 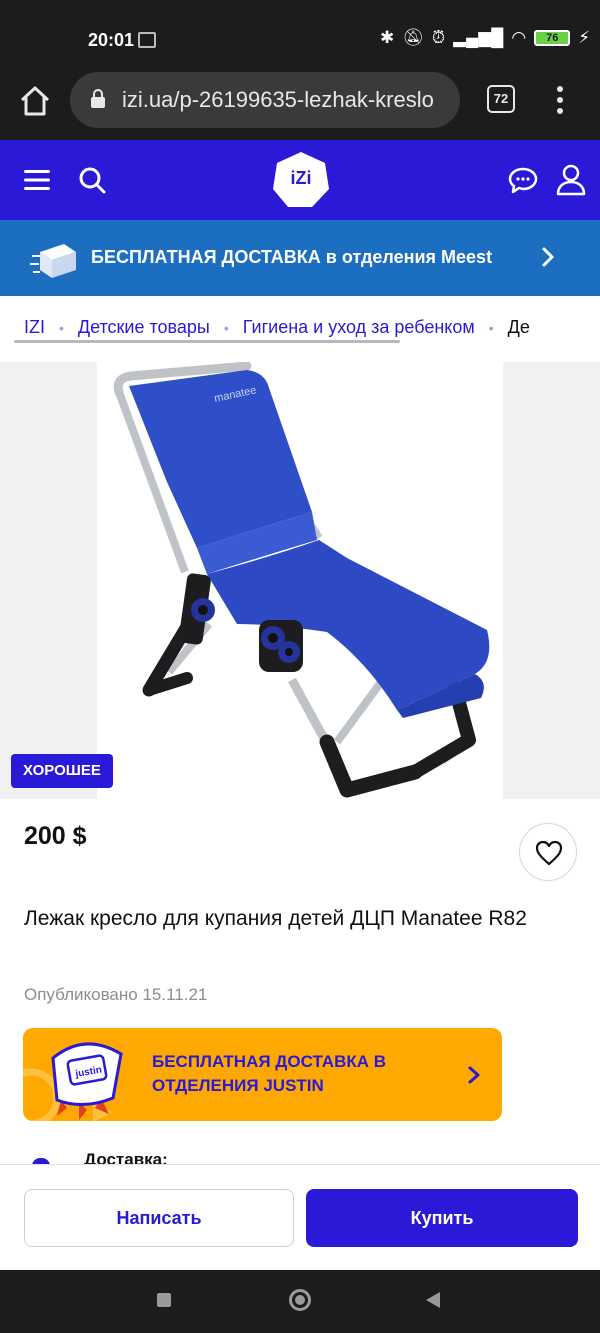 I want to click on user-icon, so click(x=571, y=180).